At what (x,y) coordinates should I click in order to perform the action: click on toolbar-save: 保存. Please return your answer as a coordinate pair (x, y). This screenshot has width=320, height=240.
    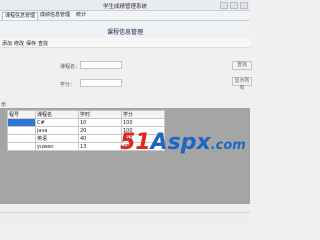
    Looking at the image, I should click on (31, 43).